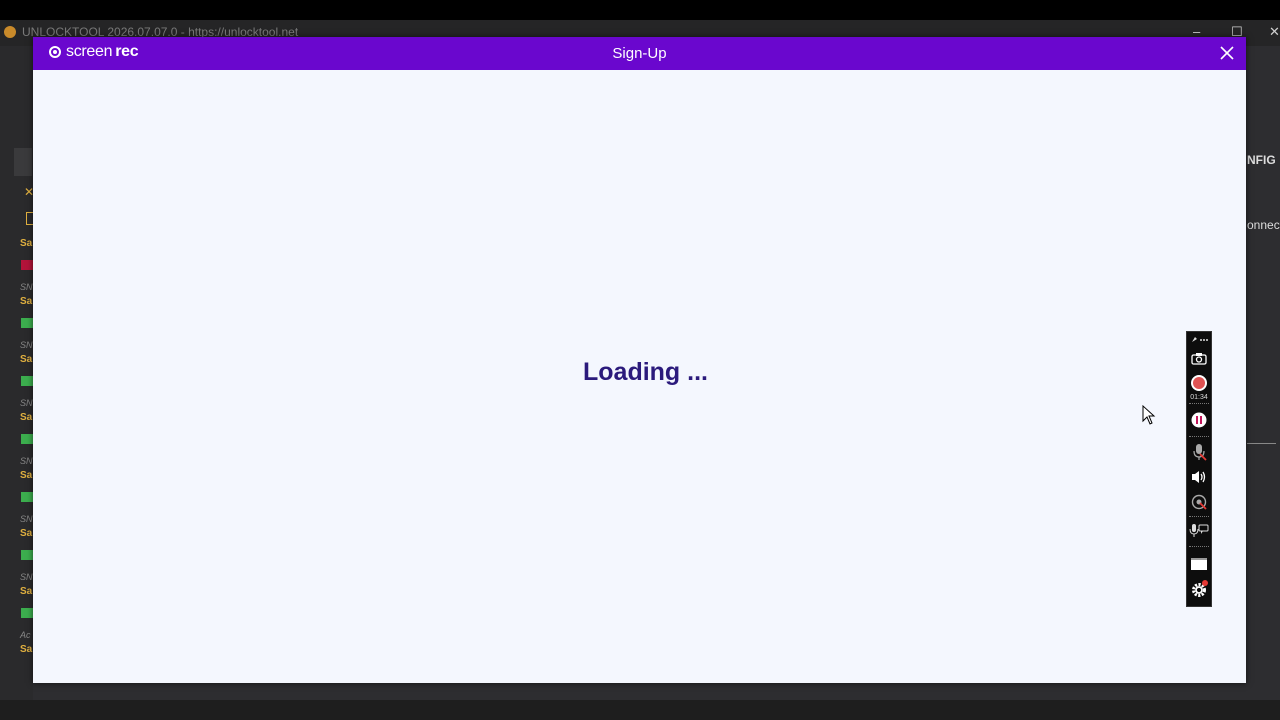  Describe the element at coordinates (1263, 225) in the screenshot. I see `connect-label: onnect` at that location.